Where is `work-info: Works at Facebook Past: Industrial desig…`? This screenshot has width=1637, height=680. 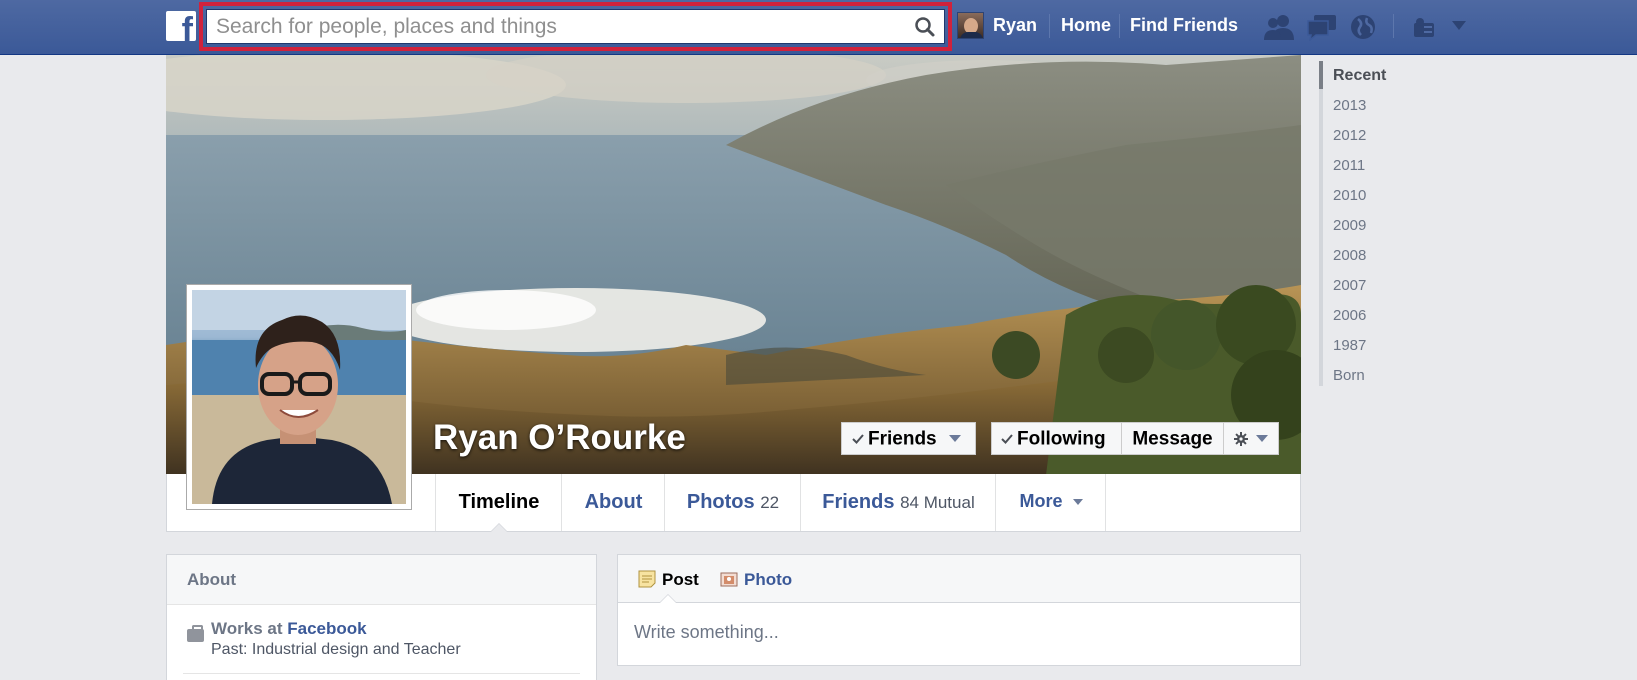
work-info: Works at Facebook Past: Industrial desig… is located at coordinates (381, 632).